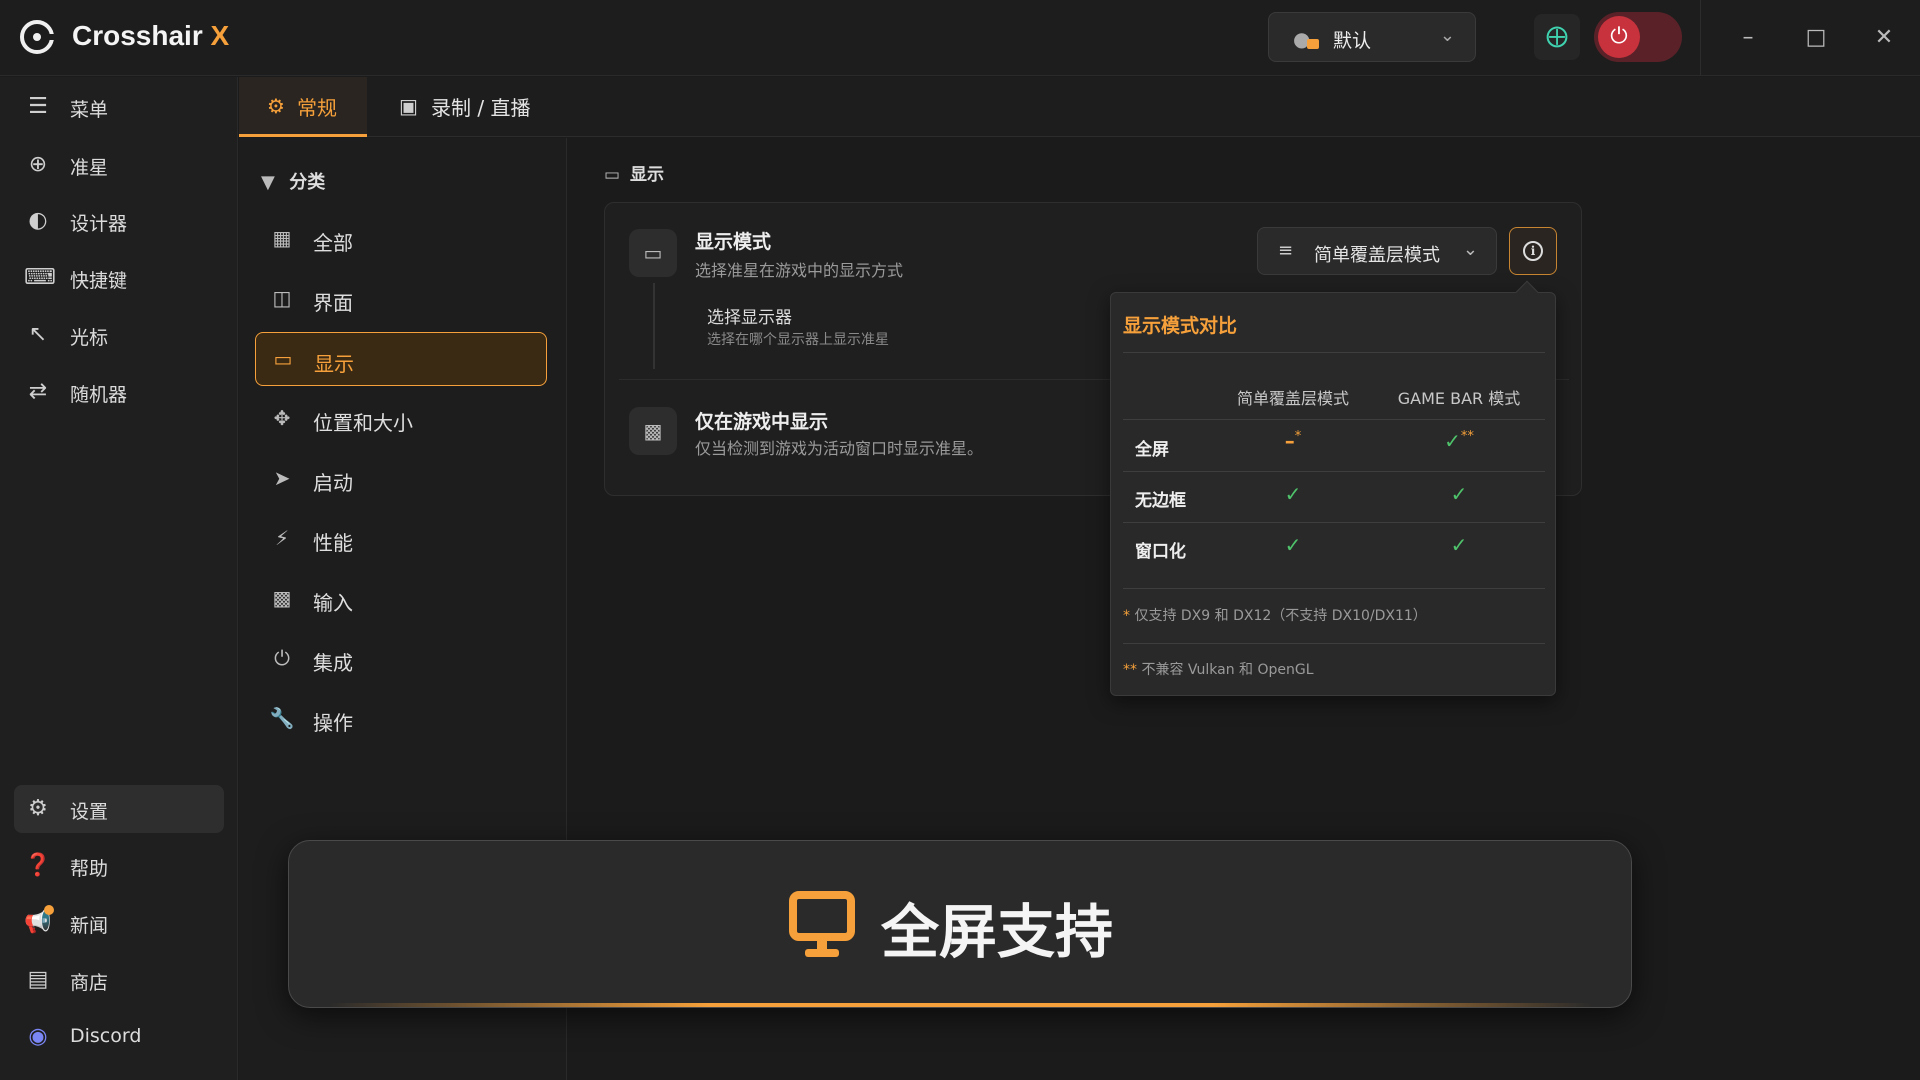 This screenshot has width=1920, height=1080. I want to click on grid-icon: ▦, so click(282, 238).